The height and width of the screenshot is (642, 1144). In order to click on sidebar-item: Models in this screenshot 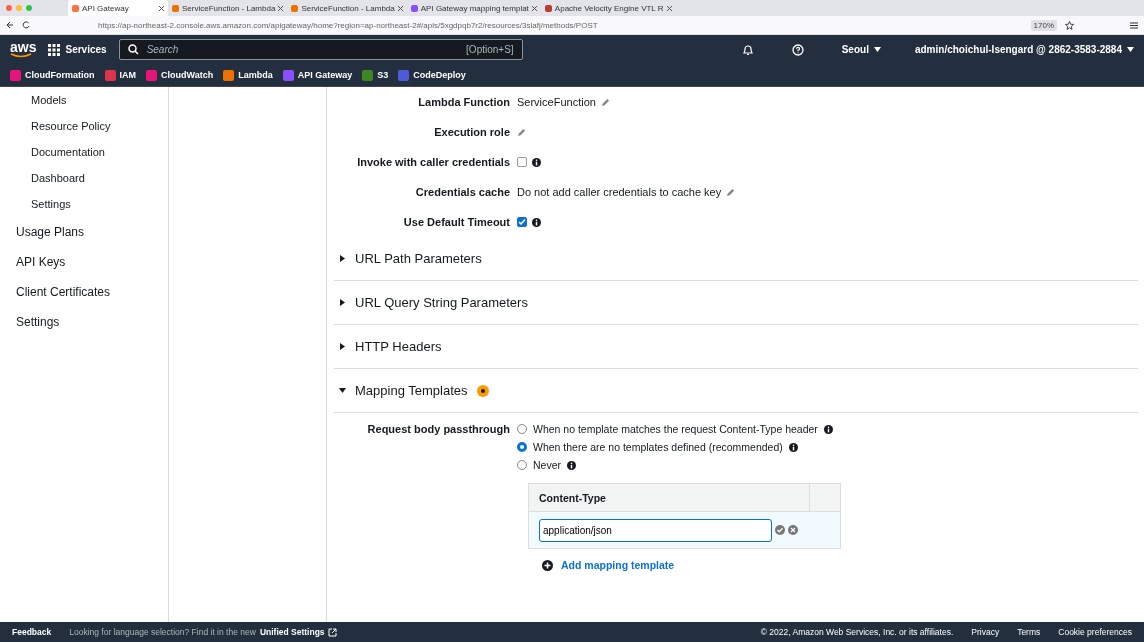, I will do `click(84, 100)`.